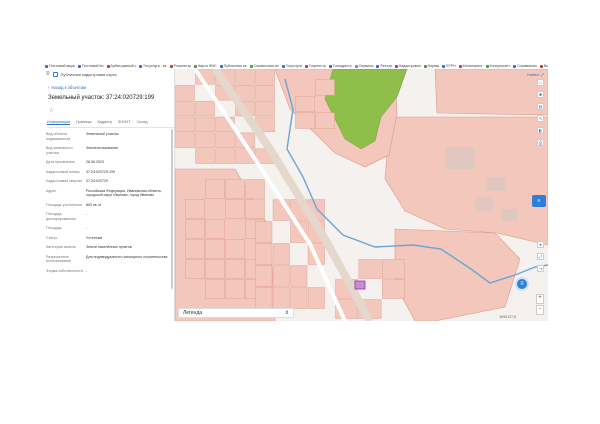 This screenshot has width=600, height=424. Describe the element at coordinates (340, 66) in the screenshot. I see `bookmark-item: Госкадастр` at that location.